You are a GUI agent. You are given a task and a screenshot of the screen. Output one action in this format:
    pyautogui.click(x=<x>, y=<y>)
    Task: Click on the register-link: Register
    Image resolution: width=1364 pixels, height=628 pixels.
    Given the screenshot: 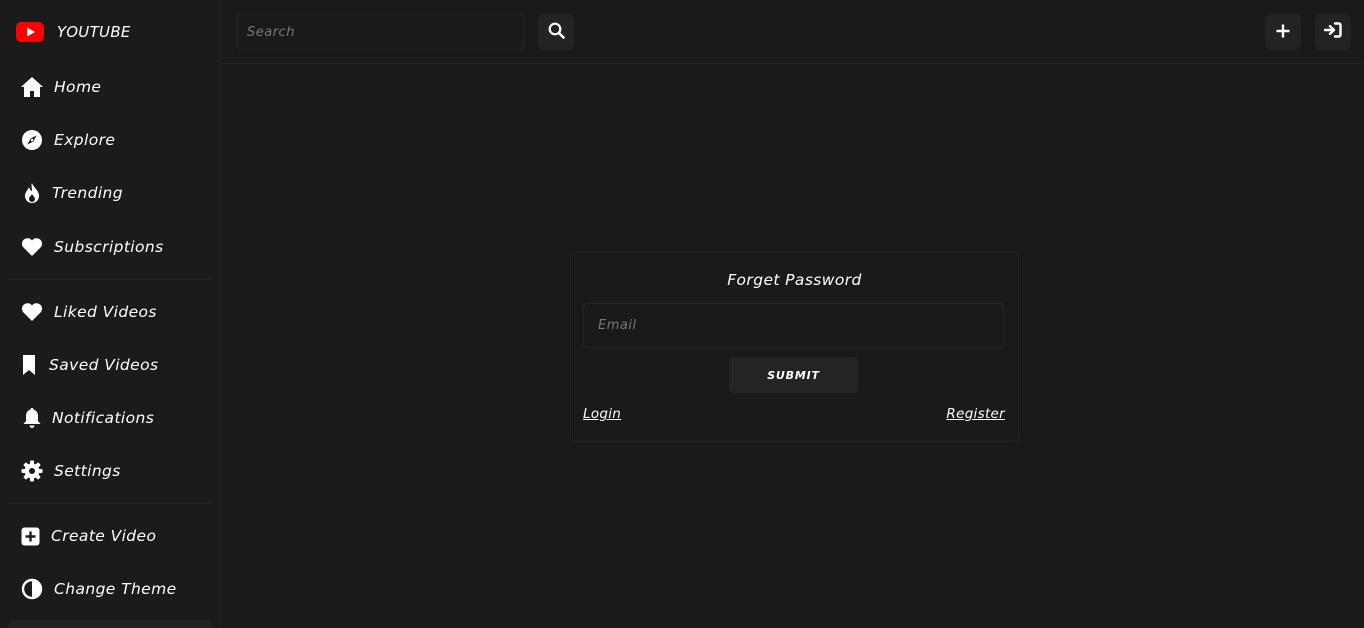 What is the action you would take?
    pyautogui.click(x=975, y=414)
    